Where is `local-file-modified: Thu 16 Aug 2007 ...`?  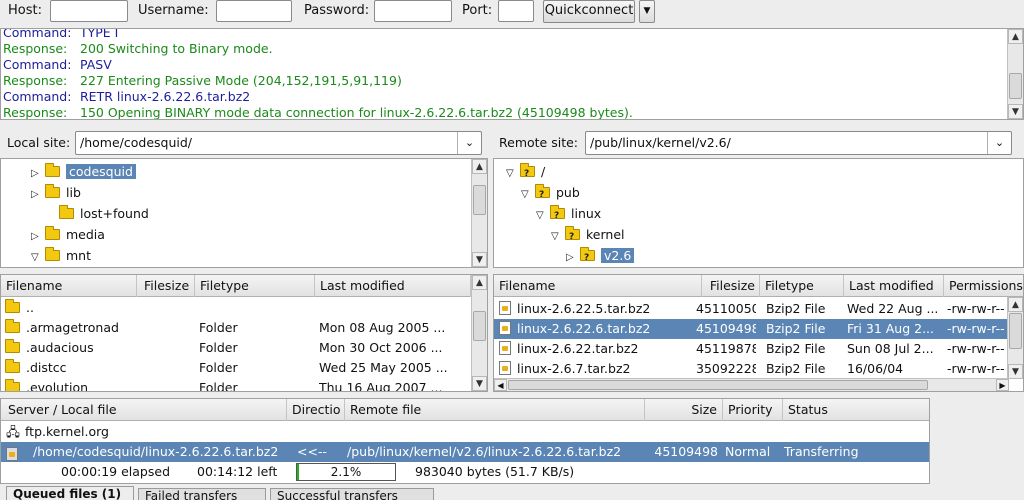
local-file-modified: Thu 16 Aug 2007 ... is located at coordinates (381, 386).